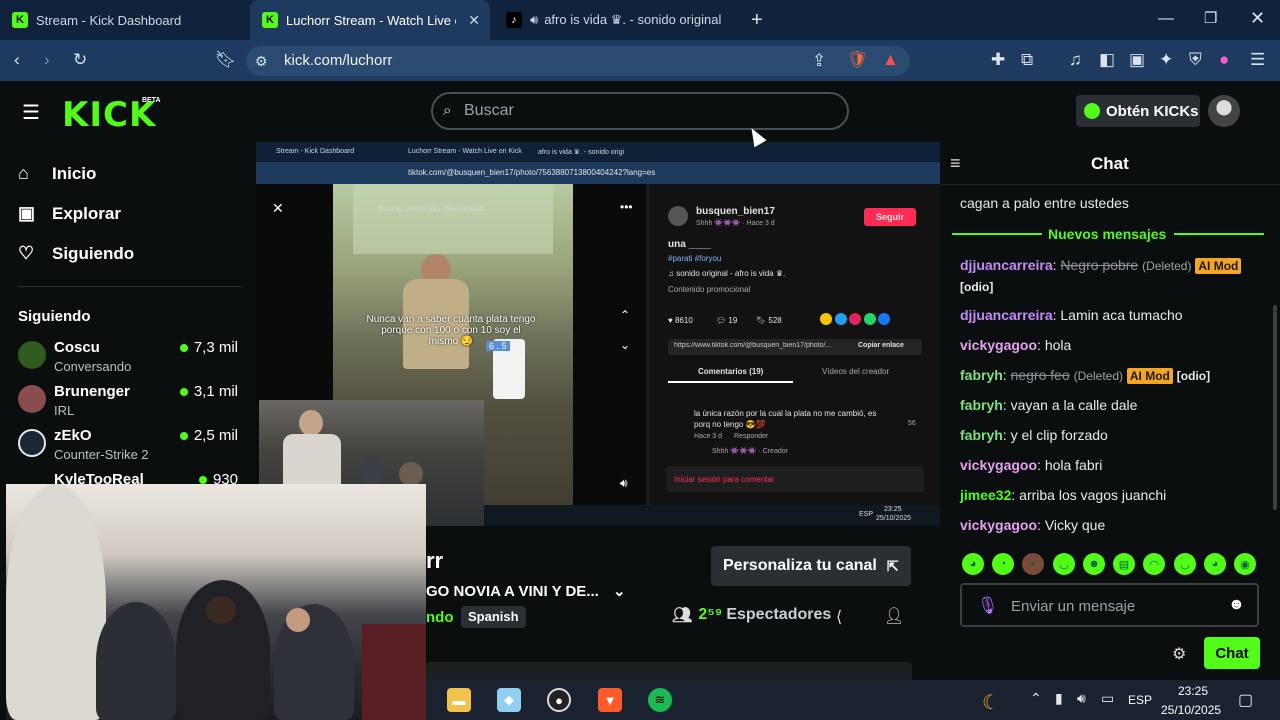 The height and width of the screenshot is (720, 1280). I want to click on chevron-up-icon: ⌃, so click(625, 315).